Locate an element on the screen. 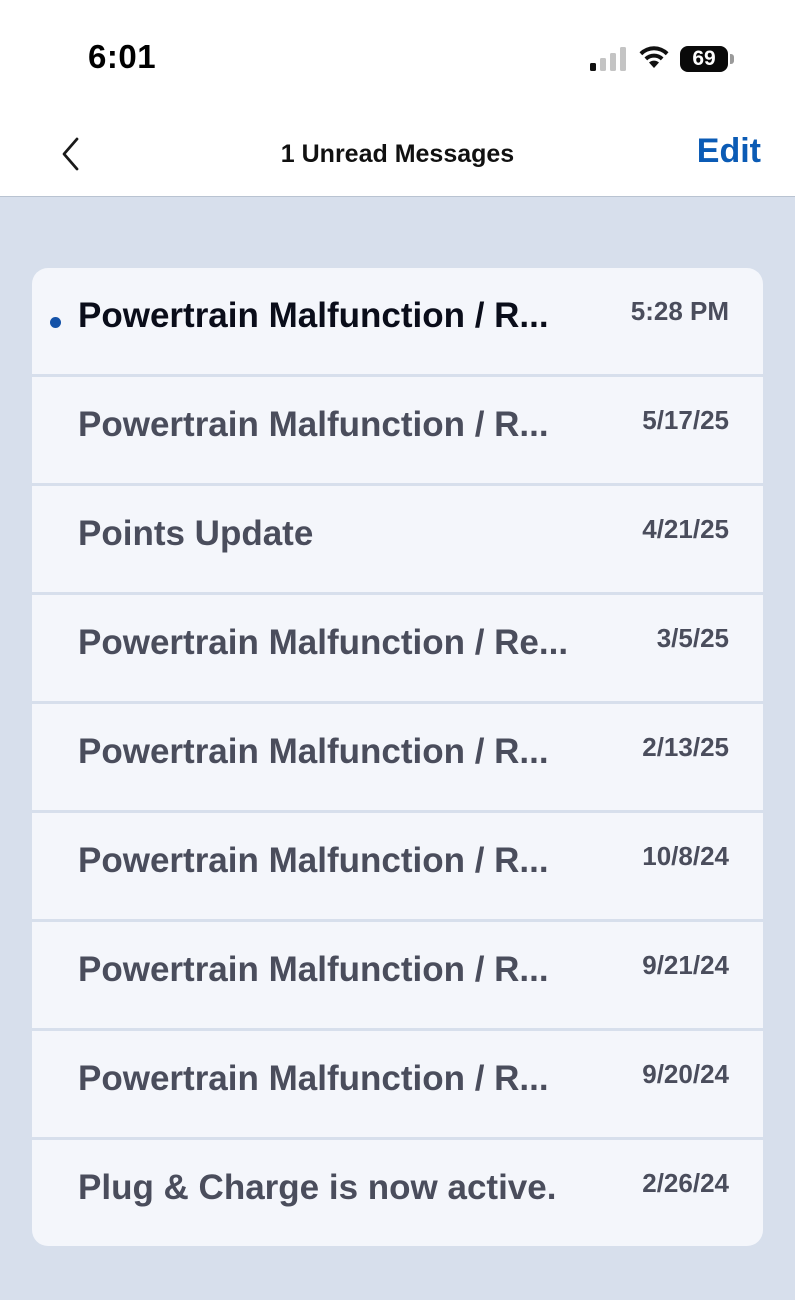 This screenshot has height=1300, width=795. message-row: Powertrain Malfunction / Re... 3/5/25 is located at coordinates (397, 649).